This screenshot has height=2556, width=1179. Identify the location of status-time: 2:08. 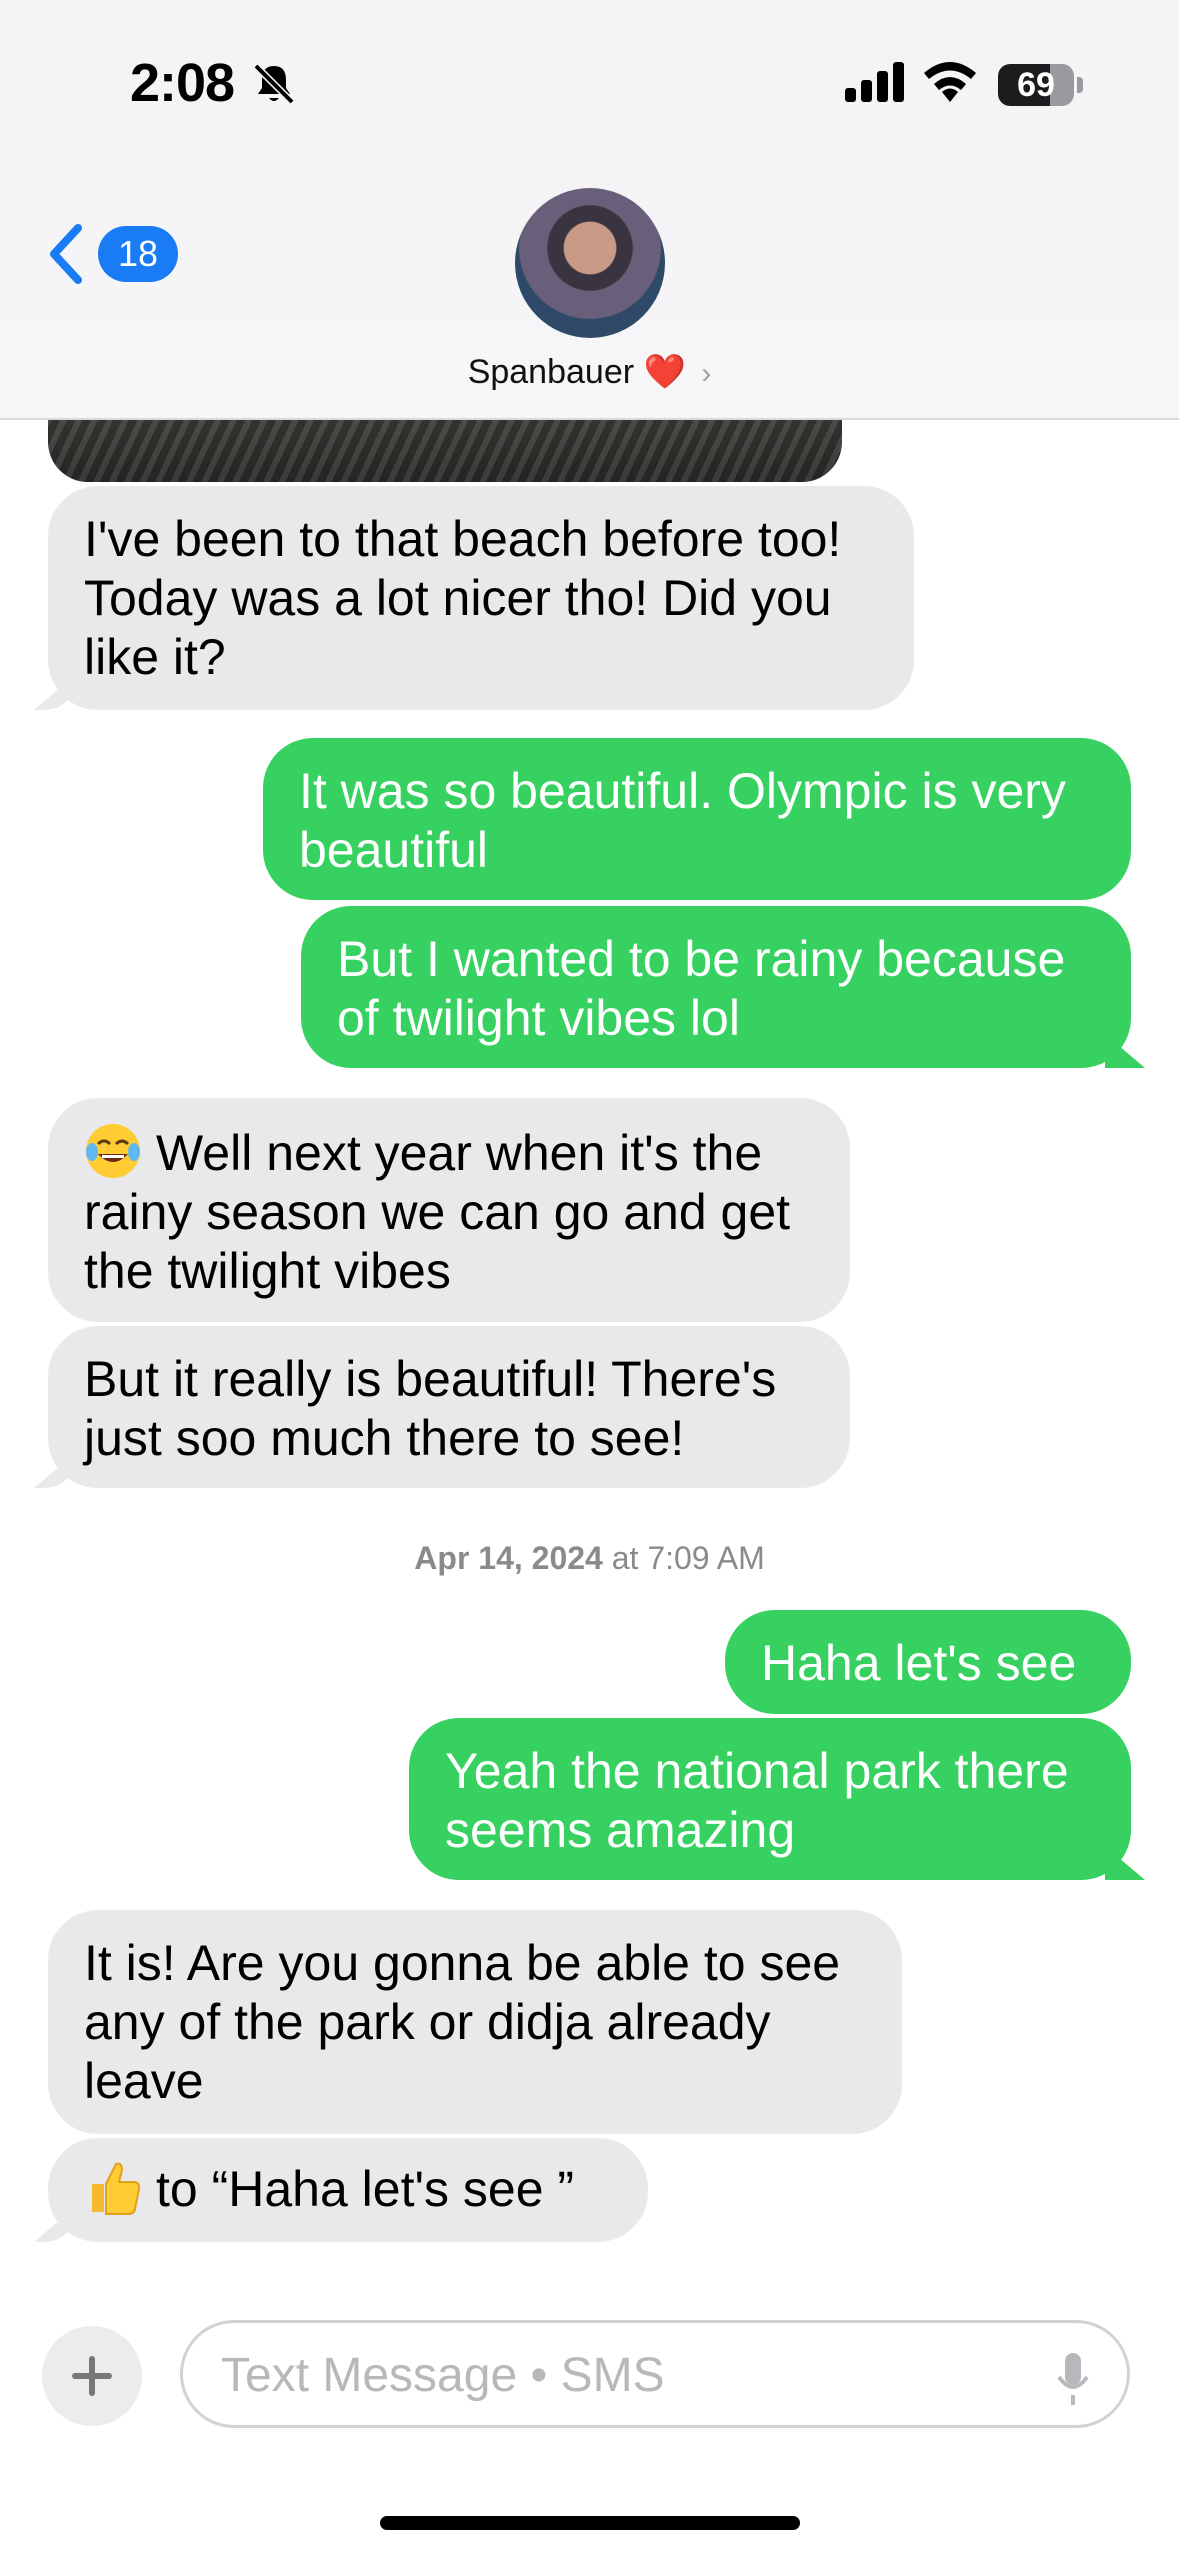
(182, 83).